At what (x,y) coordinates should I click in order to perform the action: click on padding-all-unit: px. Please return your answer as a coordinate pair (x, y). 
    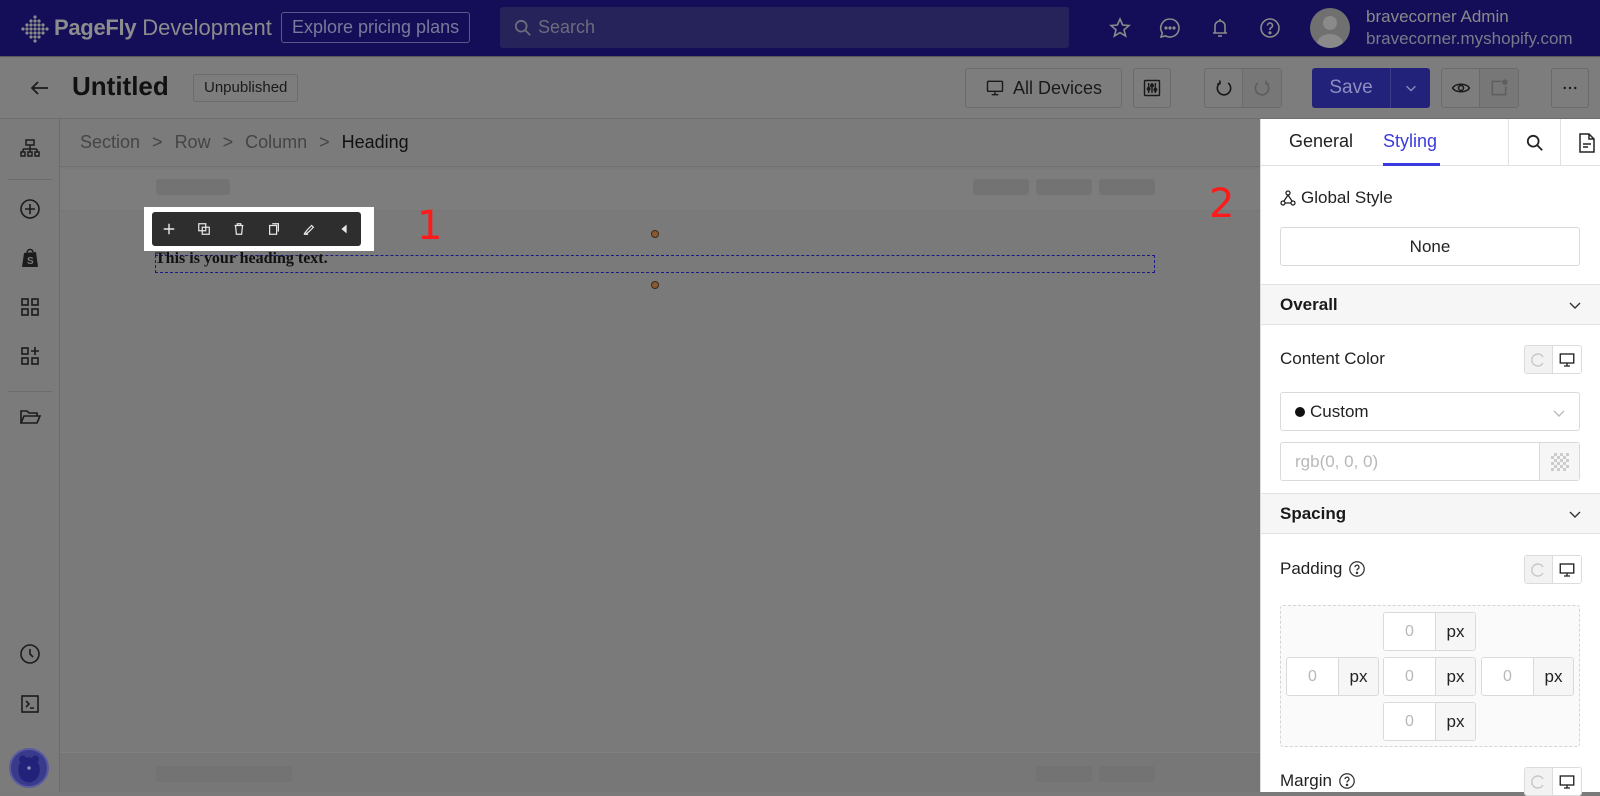
    Looking at the image, I should click on (1455, 676).